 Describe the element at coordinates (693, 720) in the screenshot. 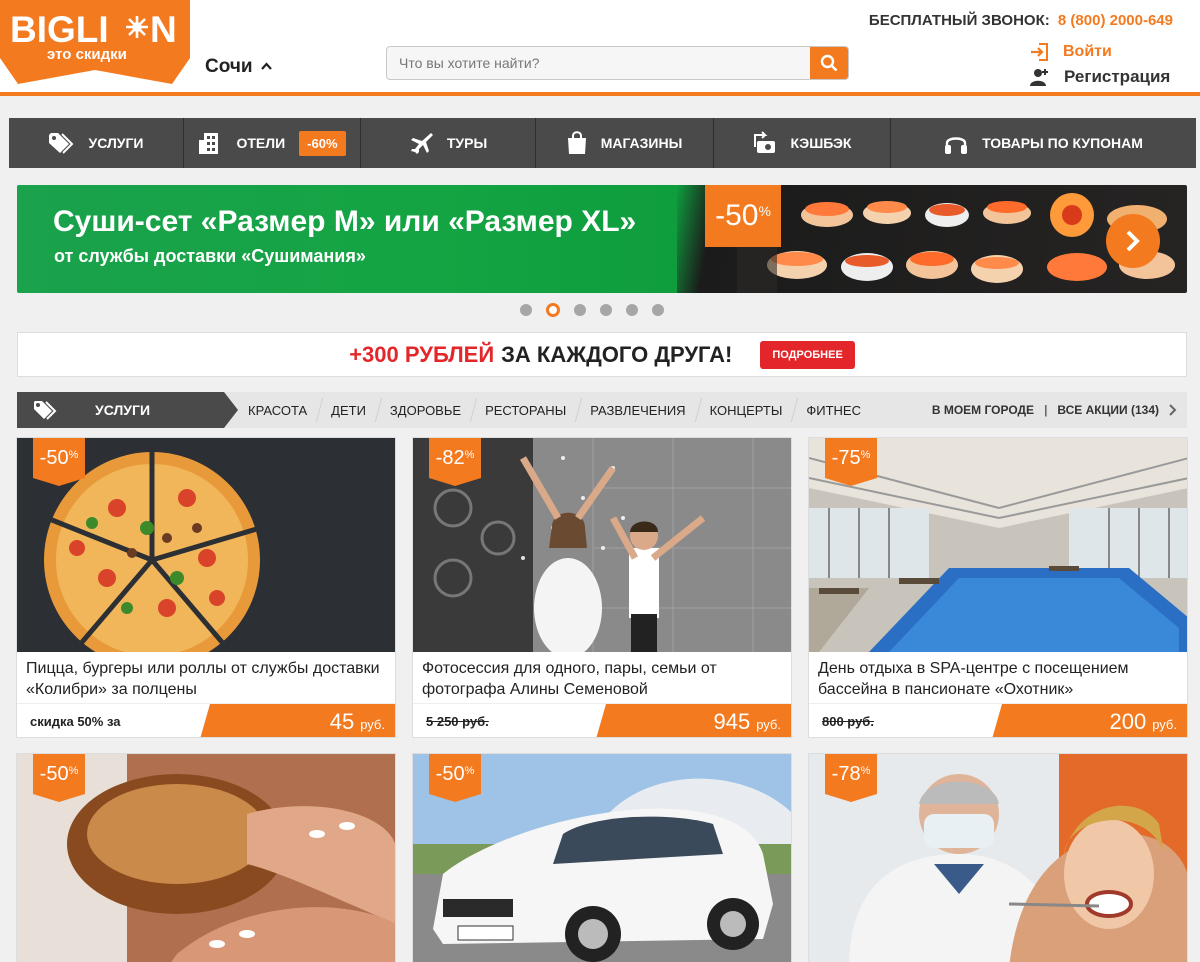

I see `price-box: 945 руб.` at that location.